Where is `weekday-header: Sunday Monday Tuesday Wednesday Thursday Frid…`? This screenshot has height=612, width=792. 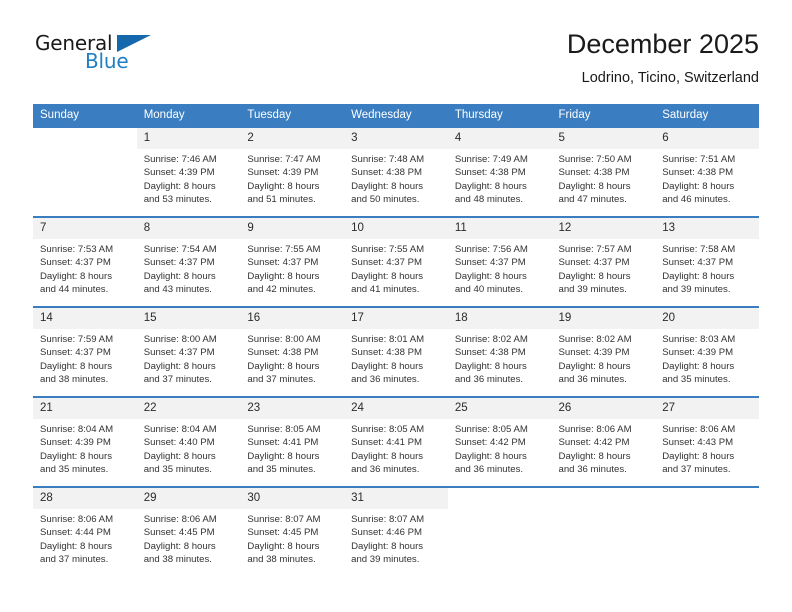 weekday-header: Sunday Monday Tuesday Wednesday Thursday Frid… is located at coordinates (396, 115).